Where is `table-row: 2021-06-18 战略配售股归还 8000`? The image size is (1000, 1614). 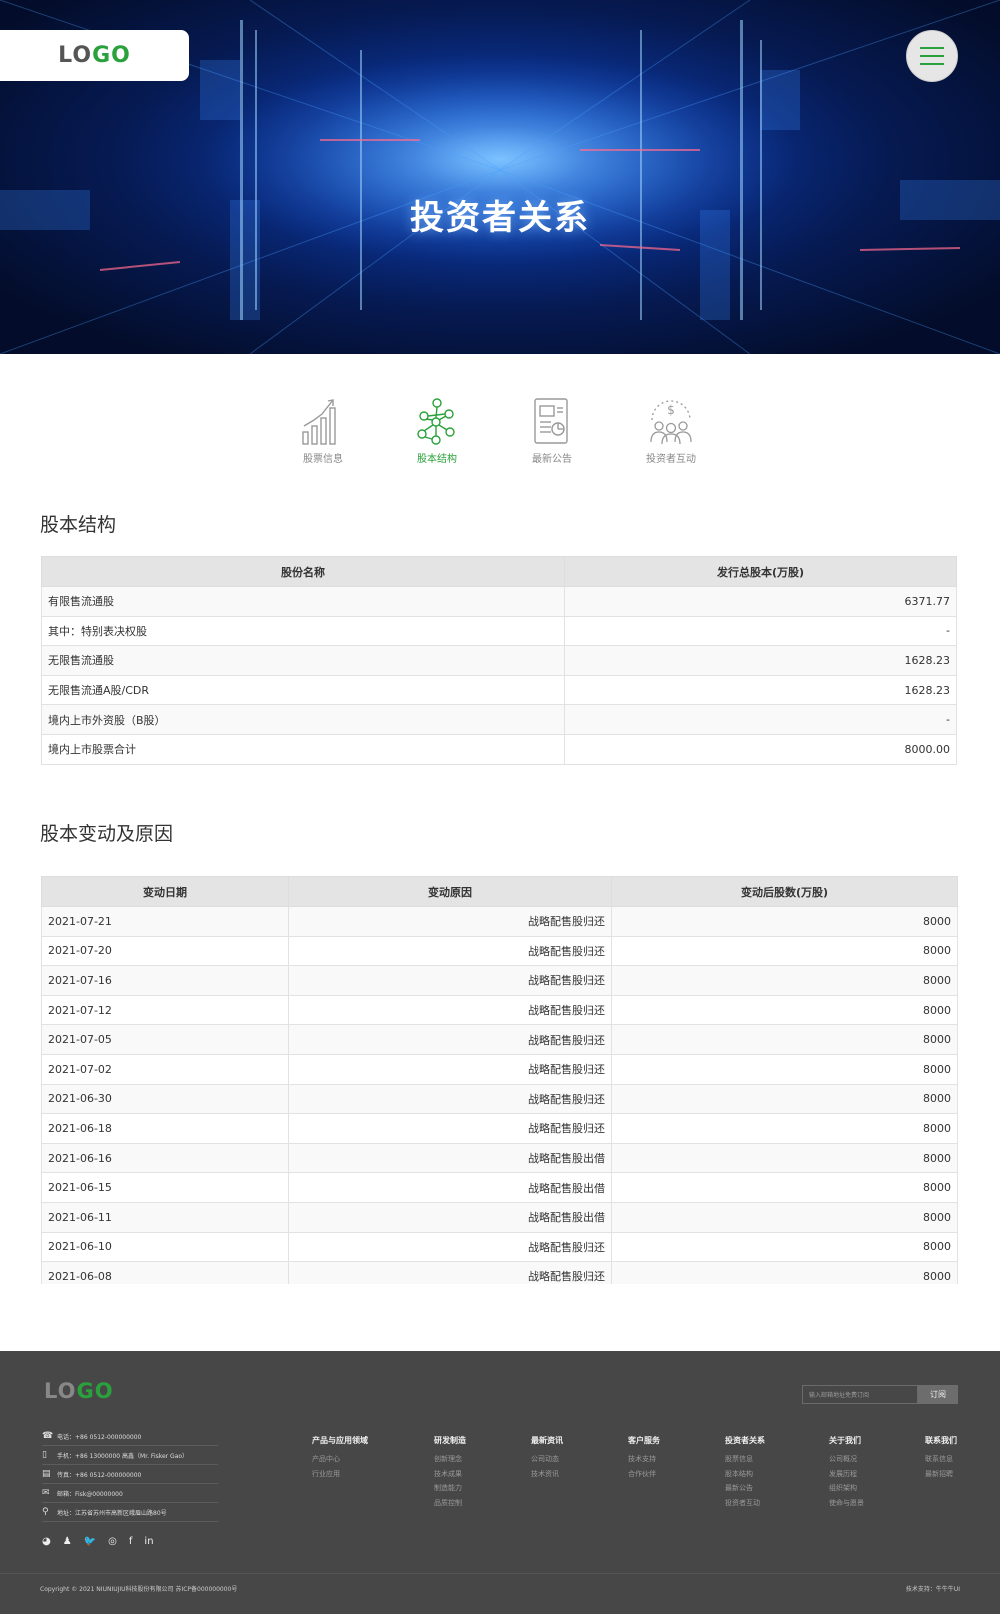 table-row: 2021-06-18 战略配售股归还 8000 is located at coordinates (499, 1128).